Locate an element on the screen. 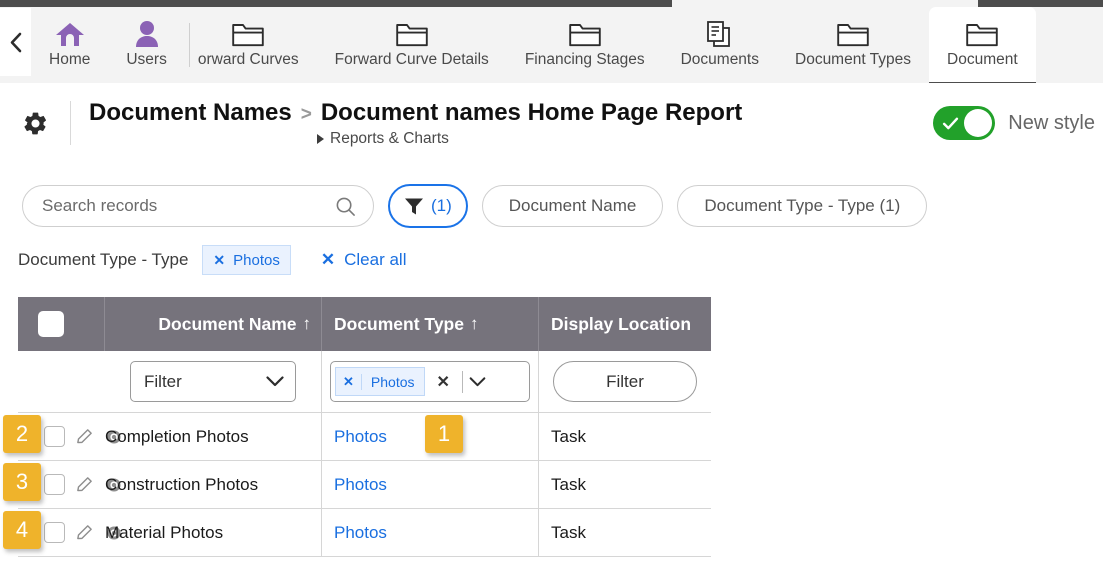 The height and width of the screenshot is (581, 1103). users-icon is located at coordinates (146, 34).